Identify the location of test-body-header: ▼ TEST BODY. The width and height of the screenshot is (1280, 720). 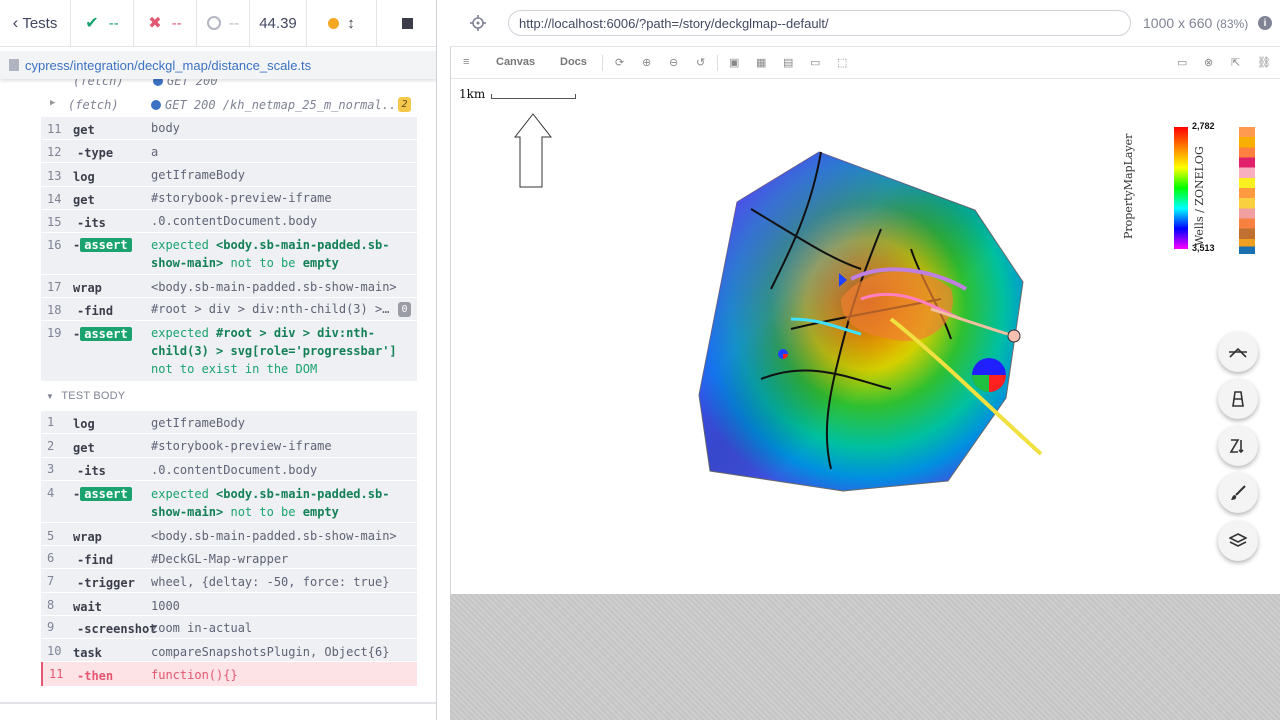
(85, 396).